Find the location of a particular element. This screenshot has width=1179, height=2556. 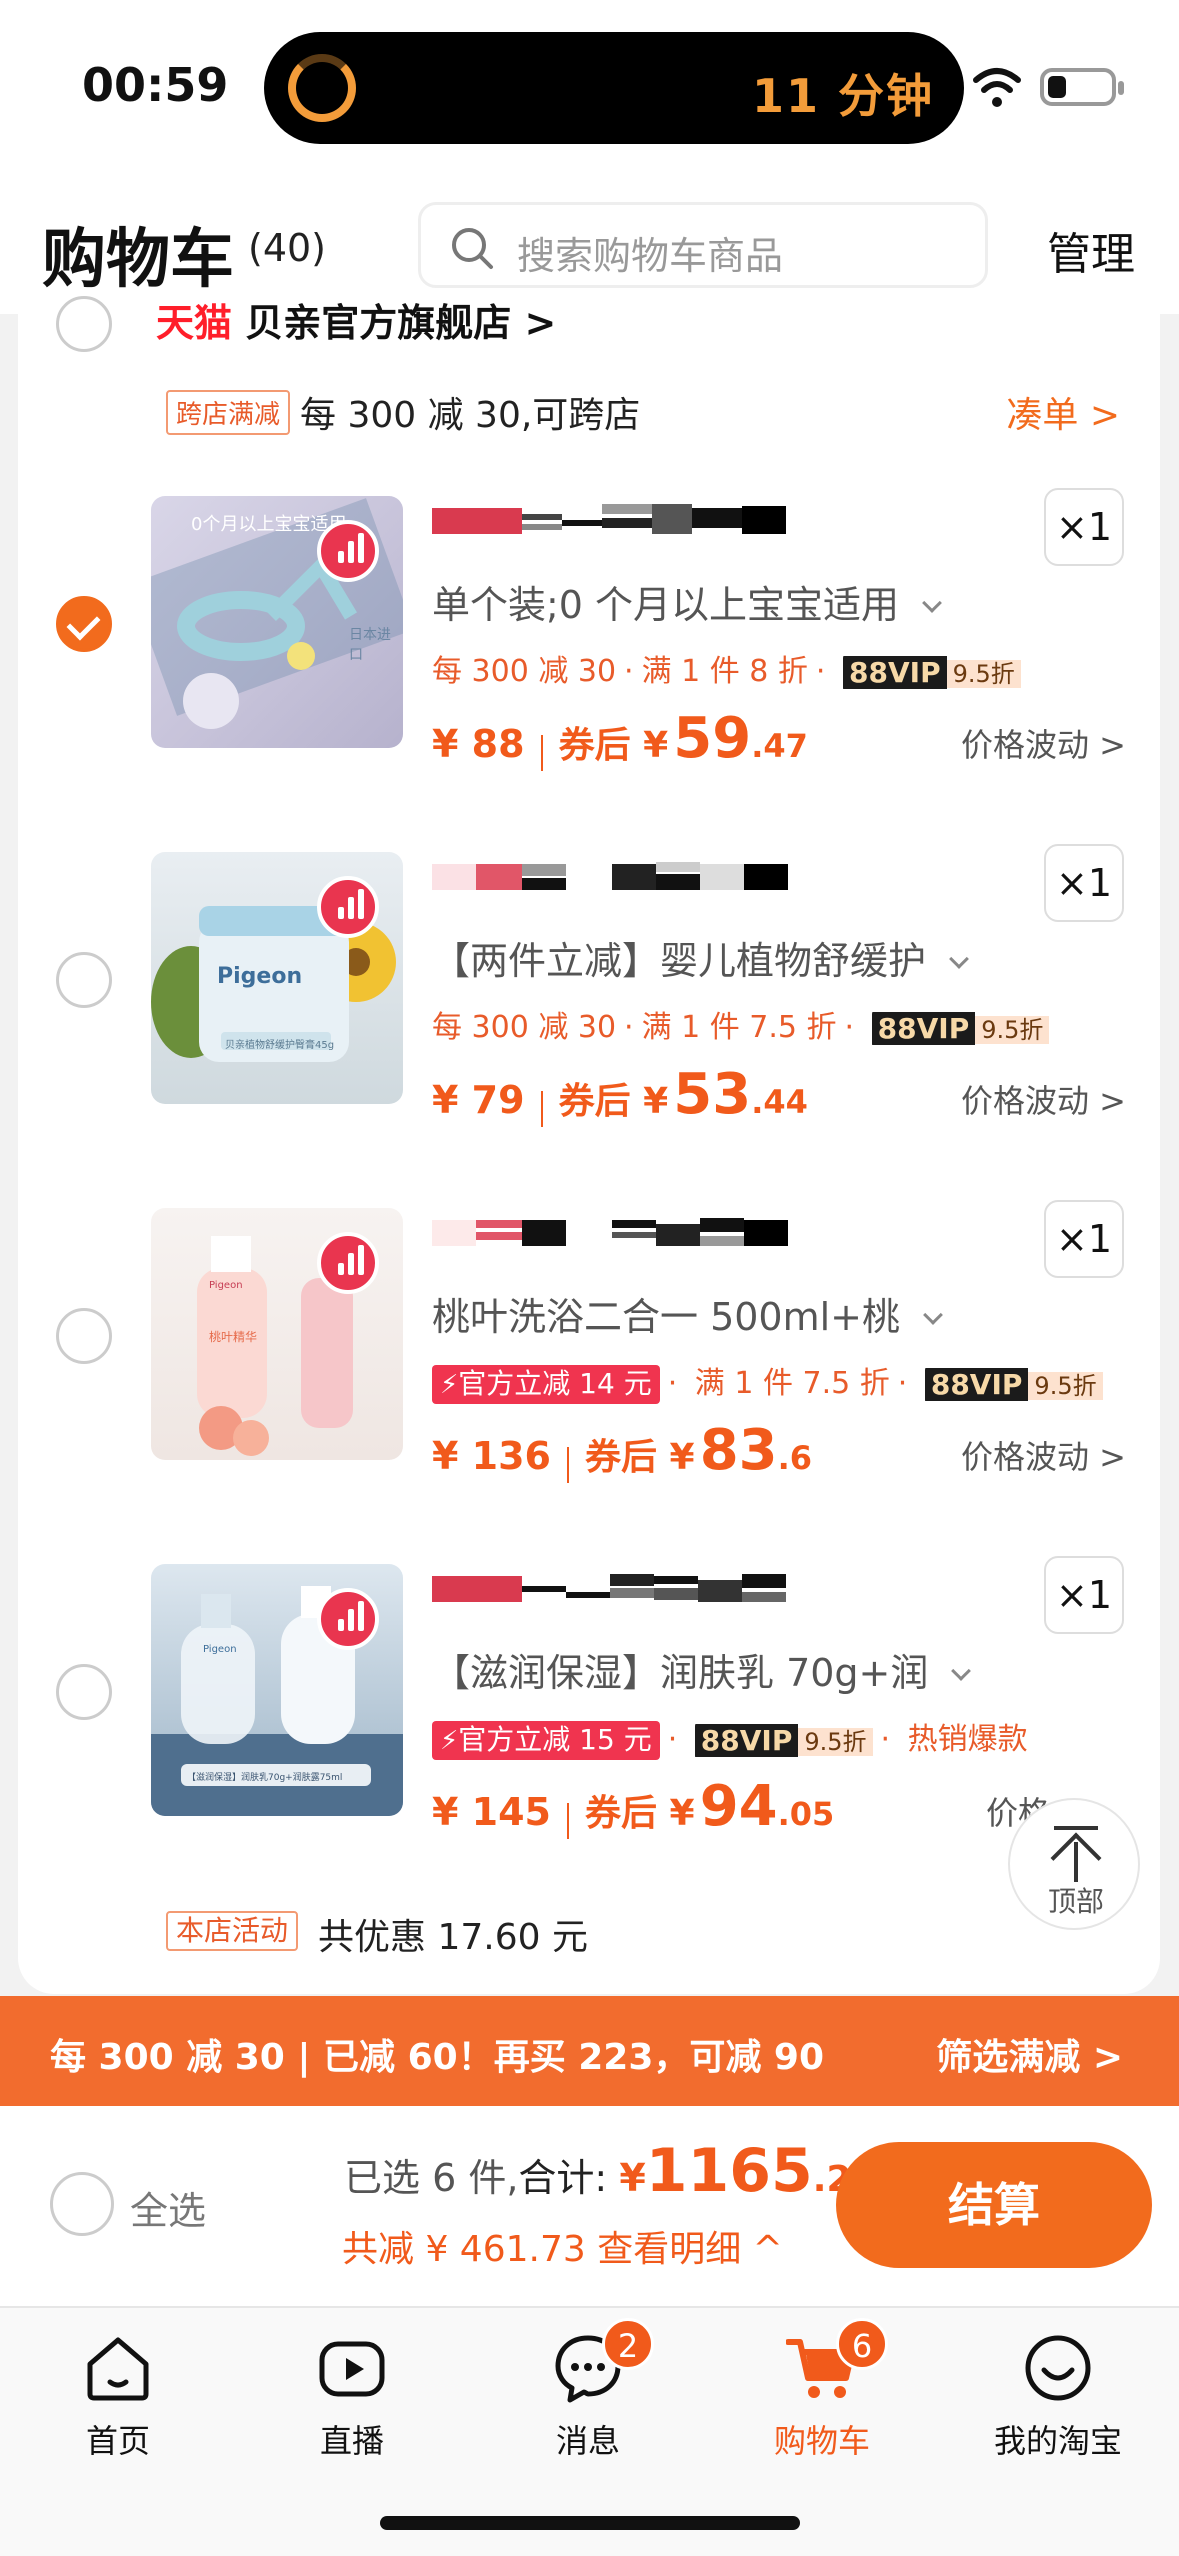

cross-store-tag: 跨店满减 is located at coordinates (228, 412).